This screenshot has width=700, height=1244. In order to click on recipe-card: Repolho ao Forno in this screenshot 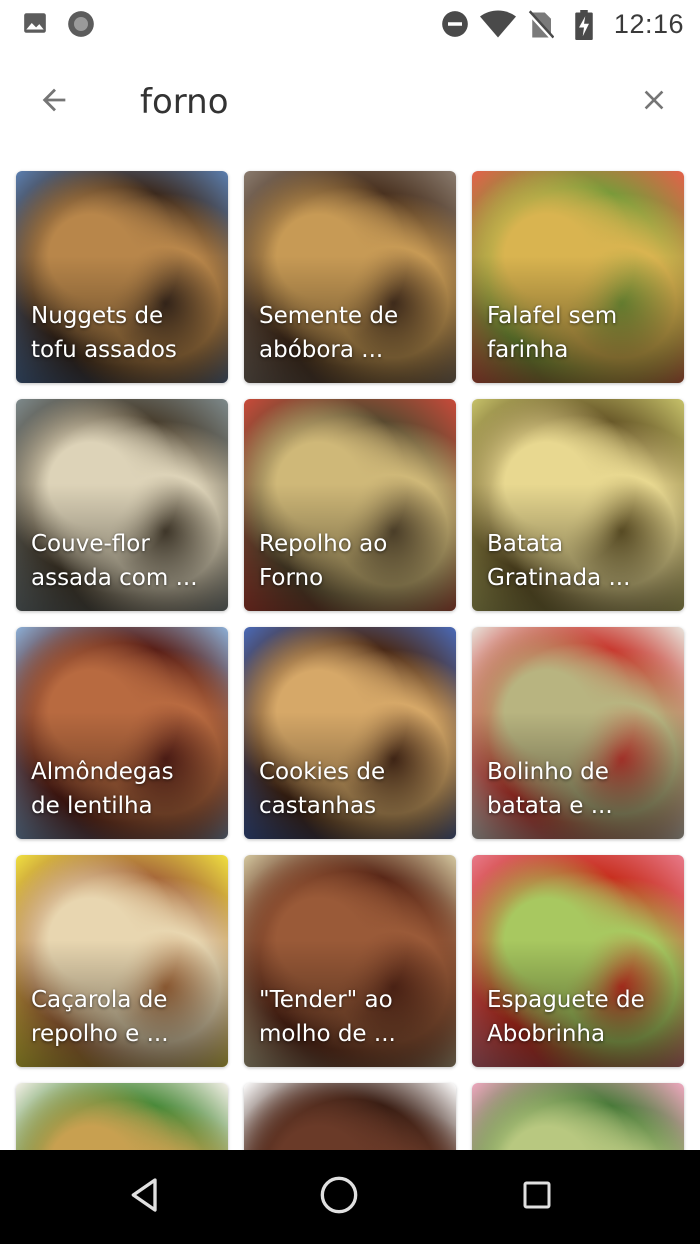, I will do `click(350, 505)`.